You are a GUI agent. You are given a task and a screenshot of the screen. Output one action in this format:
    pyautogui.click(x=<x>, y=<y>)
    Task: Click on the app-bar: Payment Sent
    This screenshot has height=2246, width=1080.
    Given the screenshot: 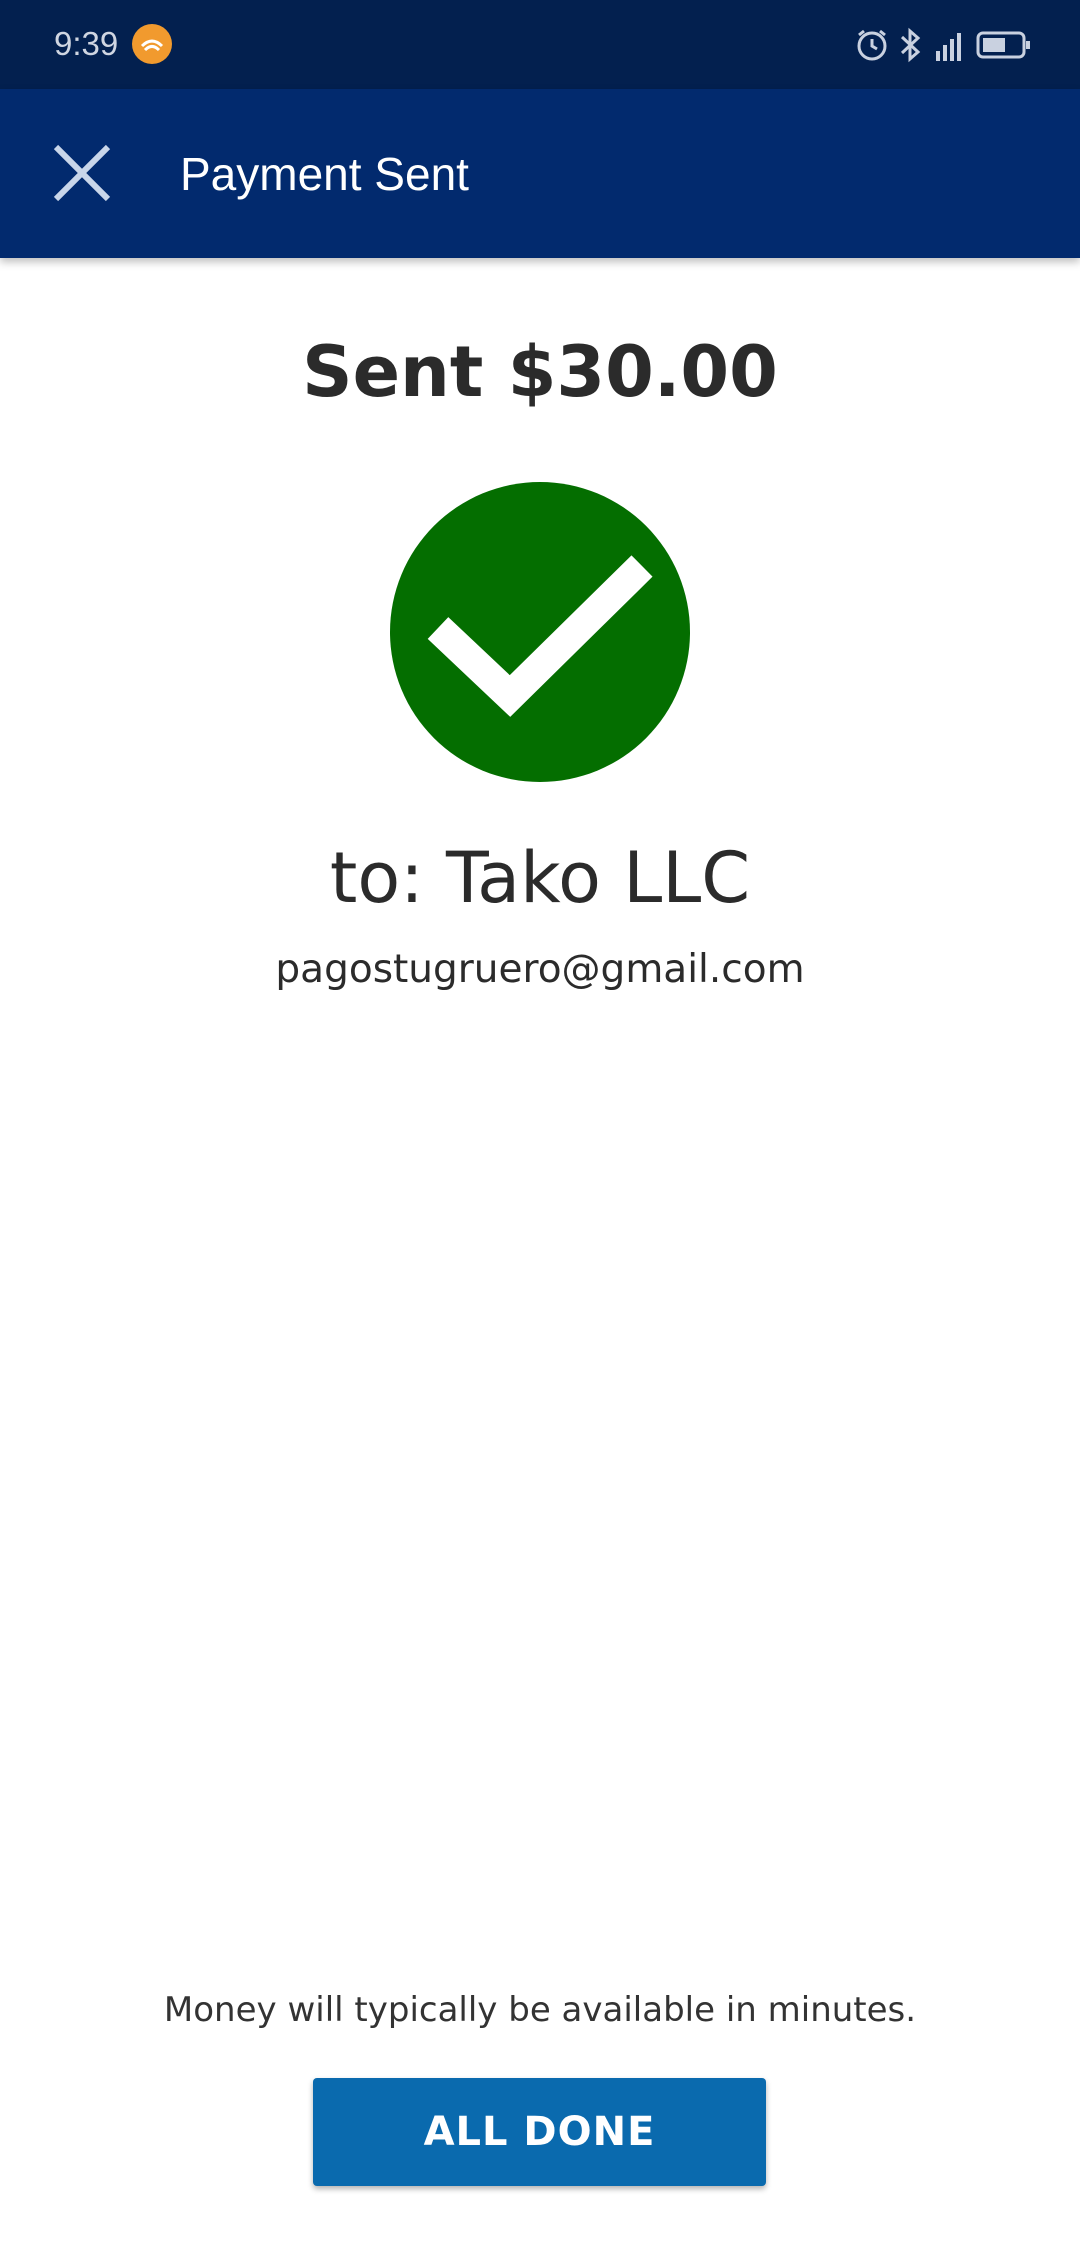 What is the action you would take?
    pyautogui.click(x=540, y=173)
    